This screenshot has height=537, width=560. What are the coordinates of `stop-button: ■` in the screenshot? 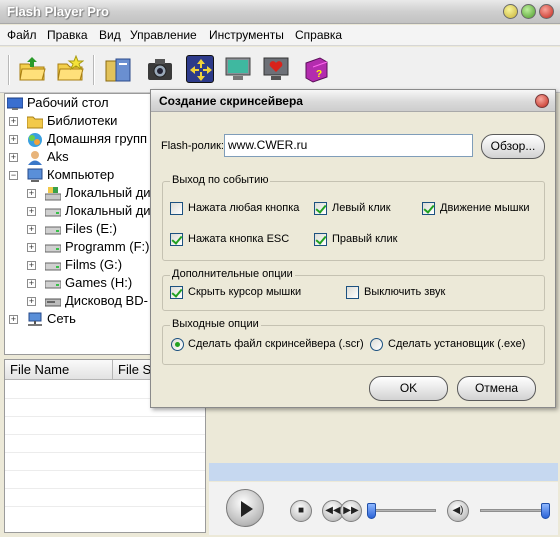 It's located at (301, 511).